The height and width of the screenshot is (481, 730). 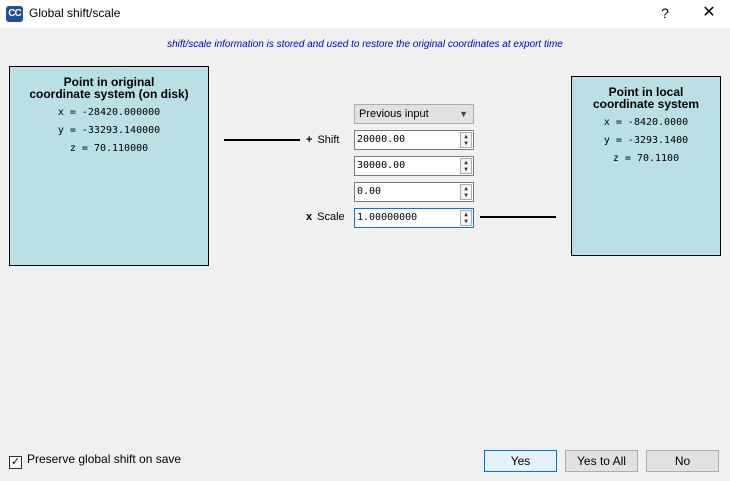 I want to click on preserve-global-shift-label: Preserve global shift on save, so click(x=104, y=459).